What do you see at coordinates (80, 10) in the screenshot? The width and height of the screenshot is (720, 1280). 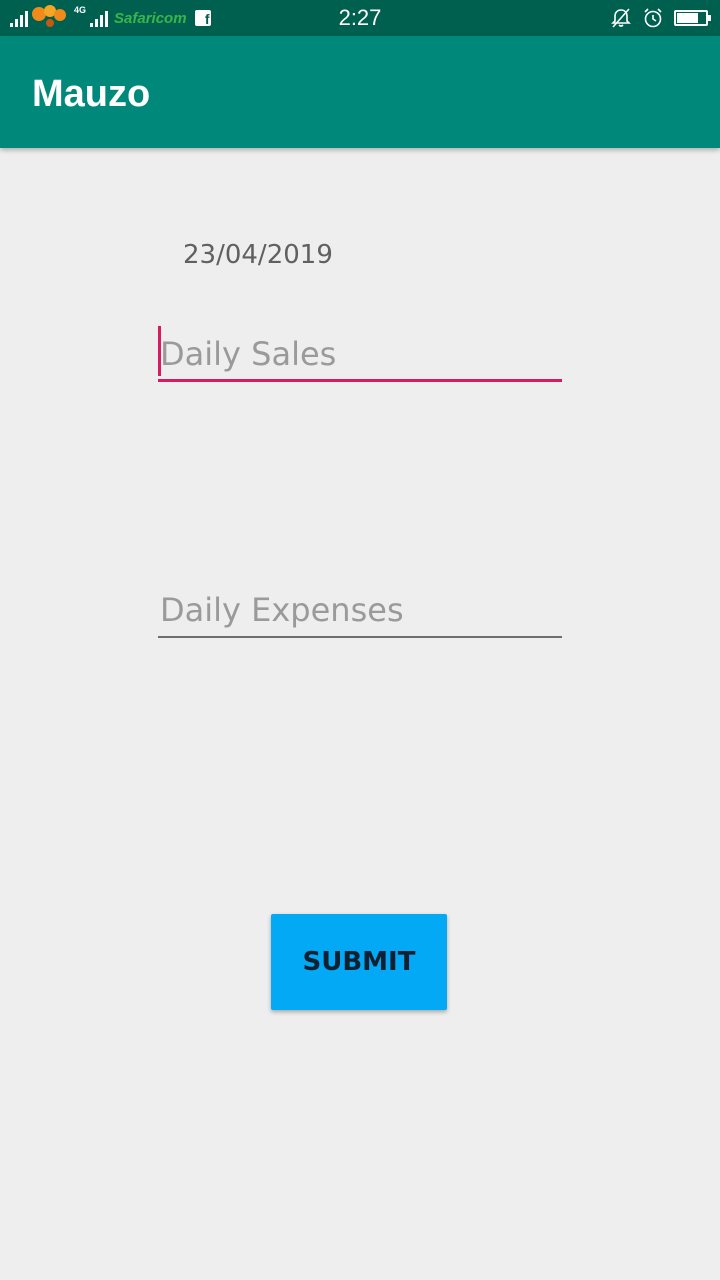 I see `network-type-label: 4G` at bounding box center [80, 10].